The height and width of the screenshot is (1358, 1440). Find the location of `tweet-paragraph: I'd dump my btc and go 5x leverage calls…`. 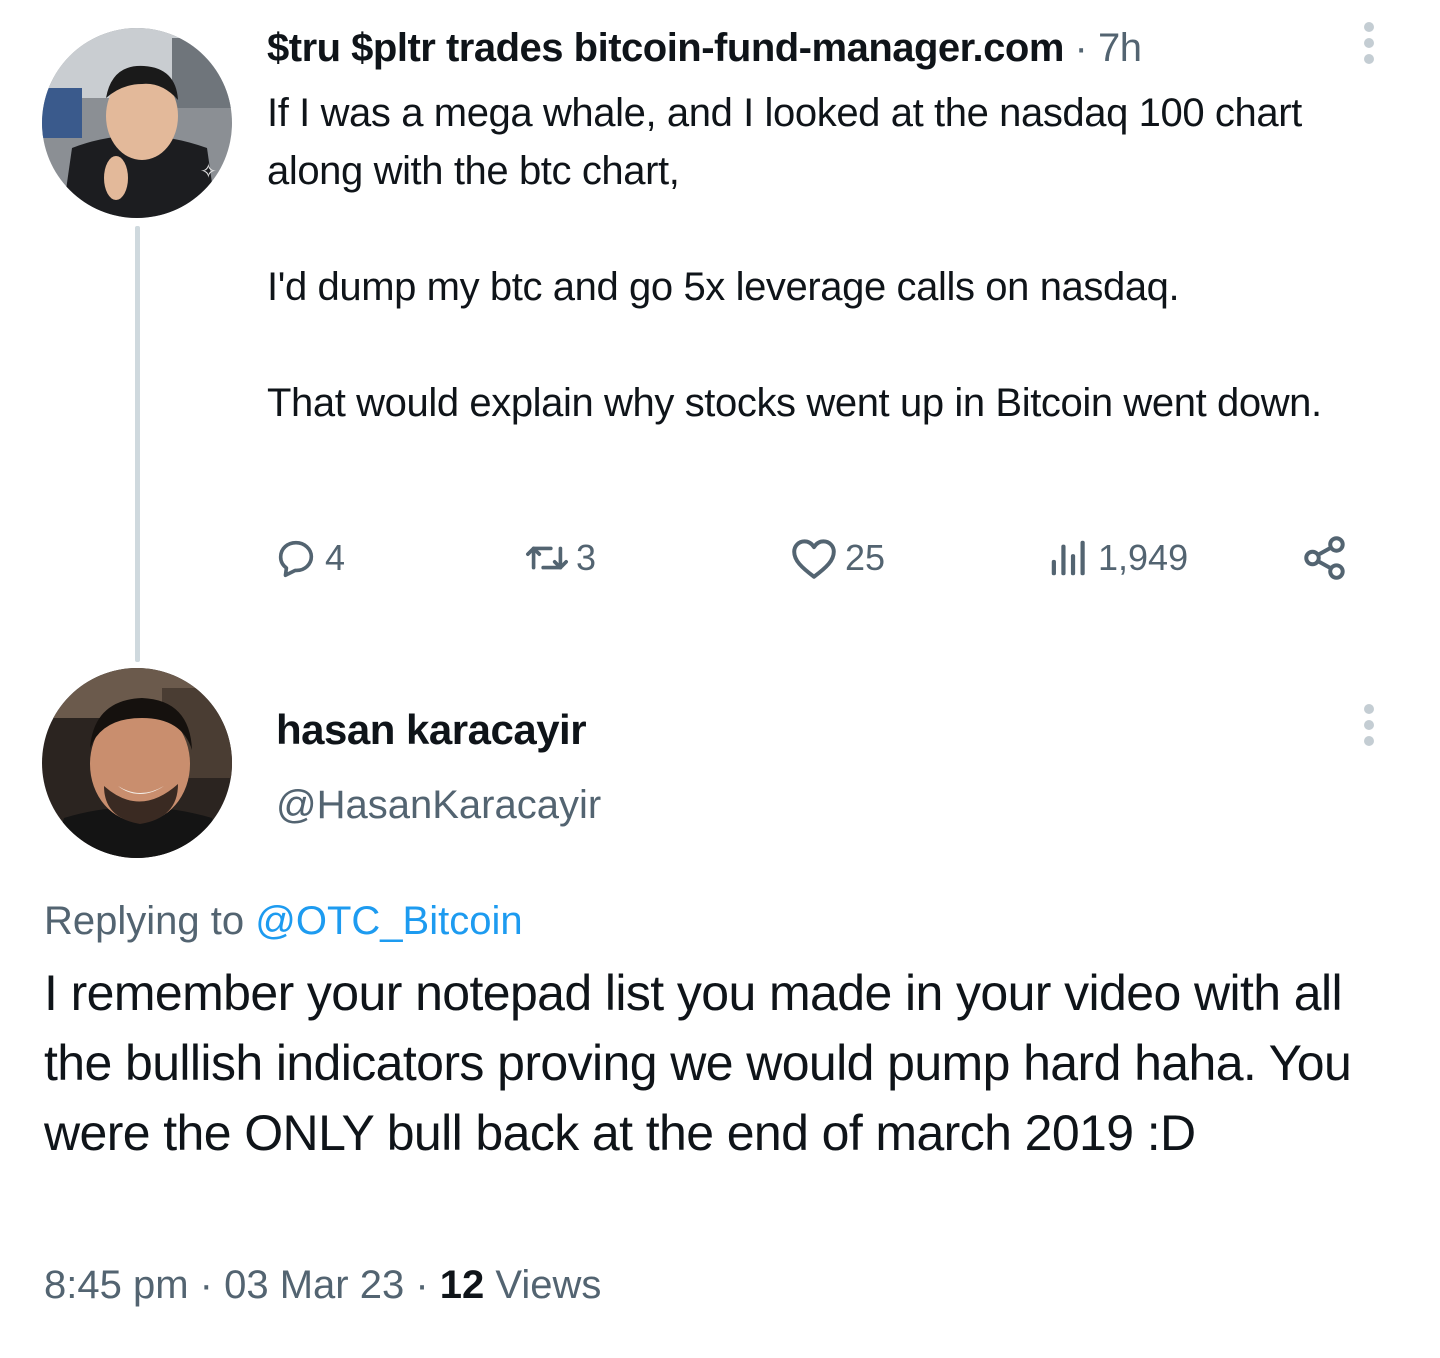

tweet-paragraph: I'd dump my btc and go 5x leverage calls… is located at coordinates (723, 287).